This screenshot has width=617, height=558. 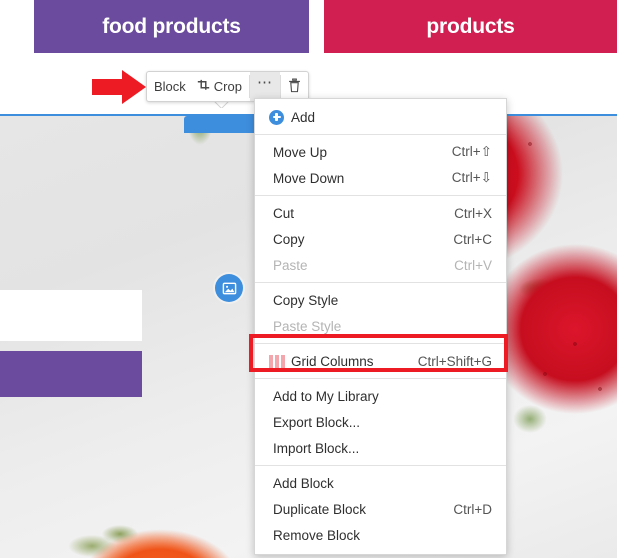 I want to click on menu-item-grid-columns: Grid Columns Ctrl+Shift+G, so click(x=380, y=361).